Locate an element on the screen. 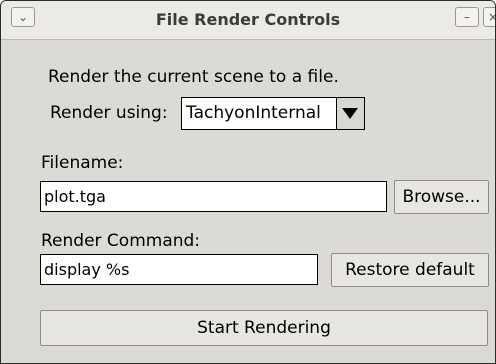  close-button: × is located at coordinates (489, 17).